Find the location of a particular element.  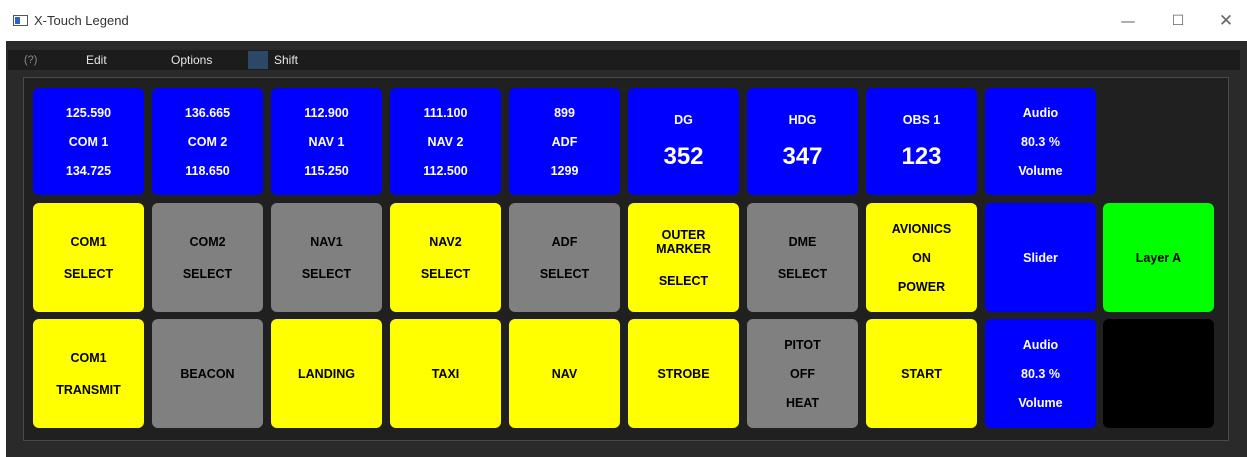

key-line: COM 1 is located at coordinates (88, 141).